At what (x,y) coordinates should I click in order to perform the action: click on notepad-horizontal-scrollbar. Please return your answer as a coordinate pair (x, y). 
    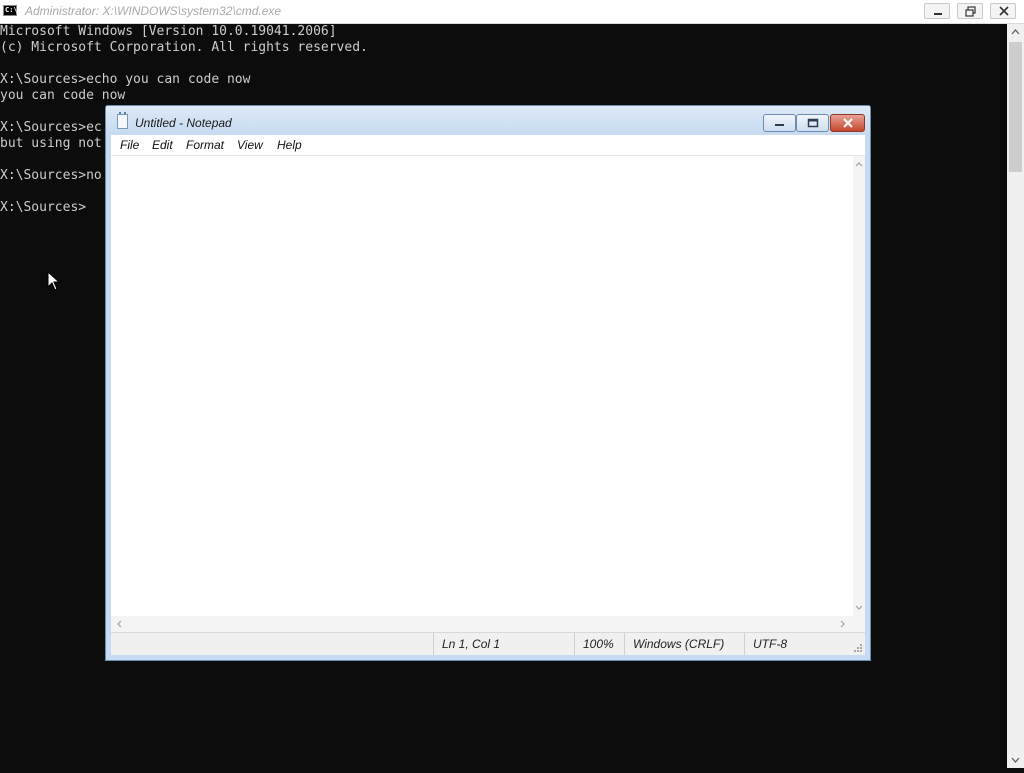
    Looking at the image, I should click on (488, 624).